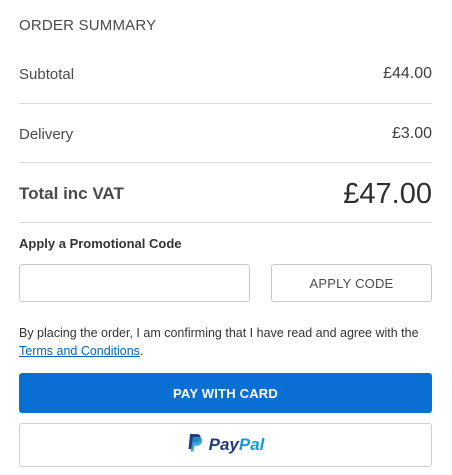 The image size is (452, 475). I want to click on promo-code-label: Apply a Promotional Code, so click(100, 243).